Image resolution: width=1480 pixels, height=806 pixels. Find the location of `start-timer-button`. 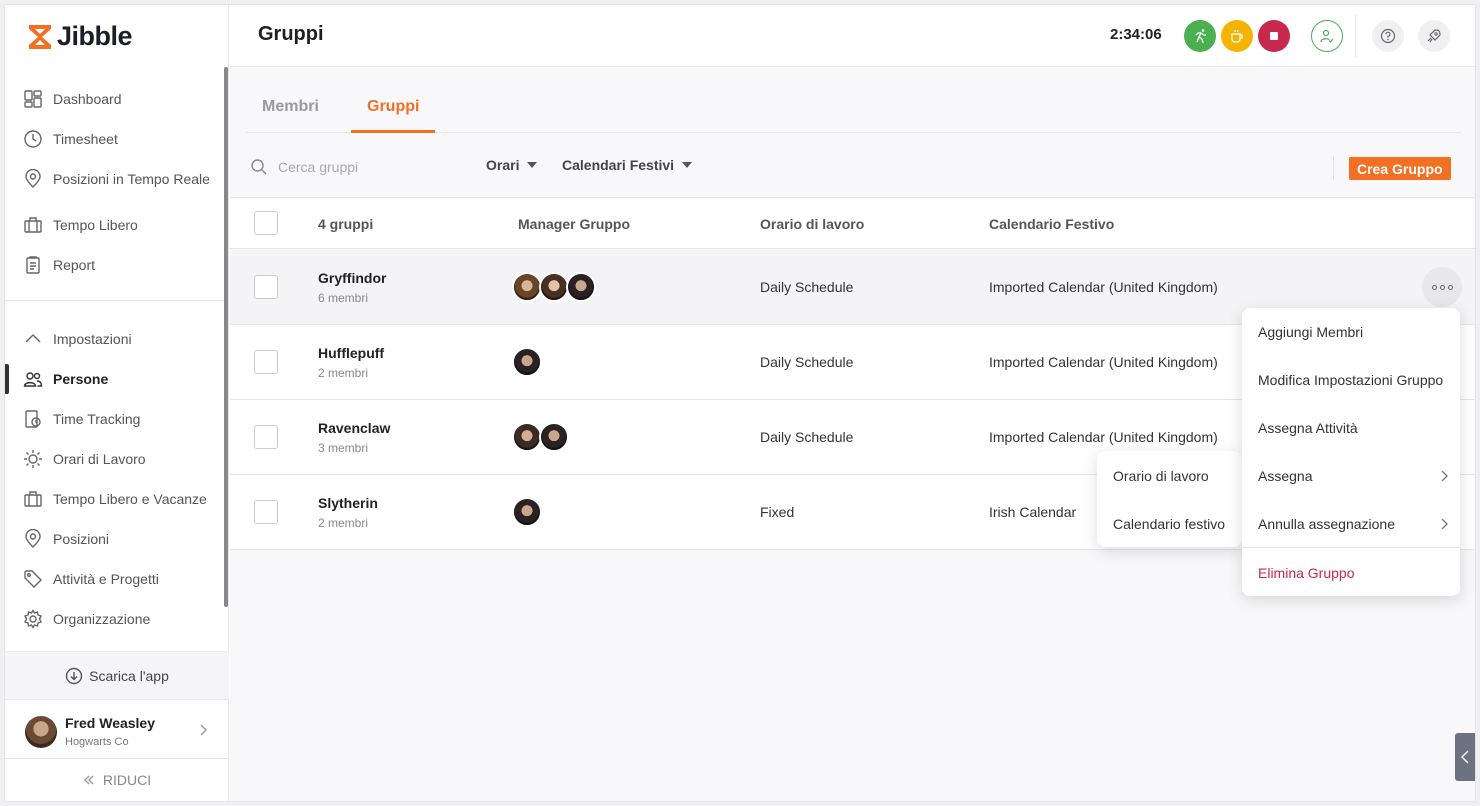

start-timer-button is located at coordinates (1200, 36).